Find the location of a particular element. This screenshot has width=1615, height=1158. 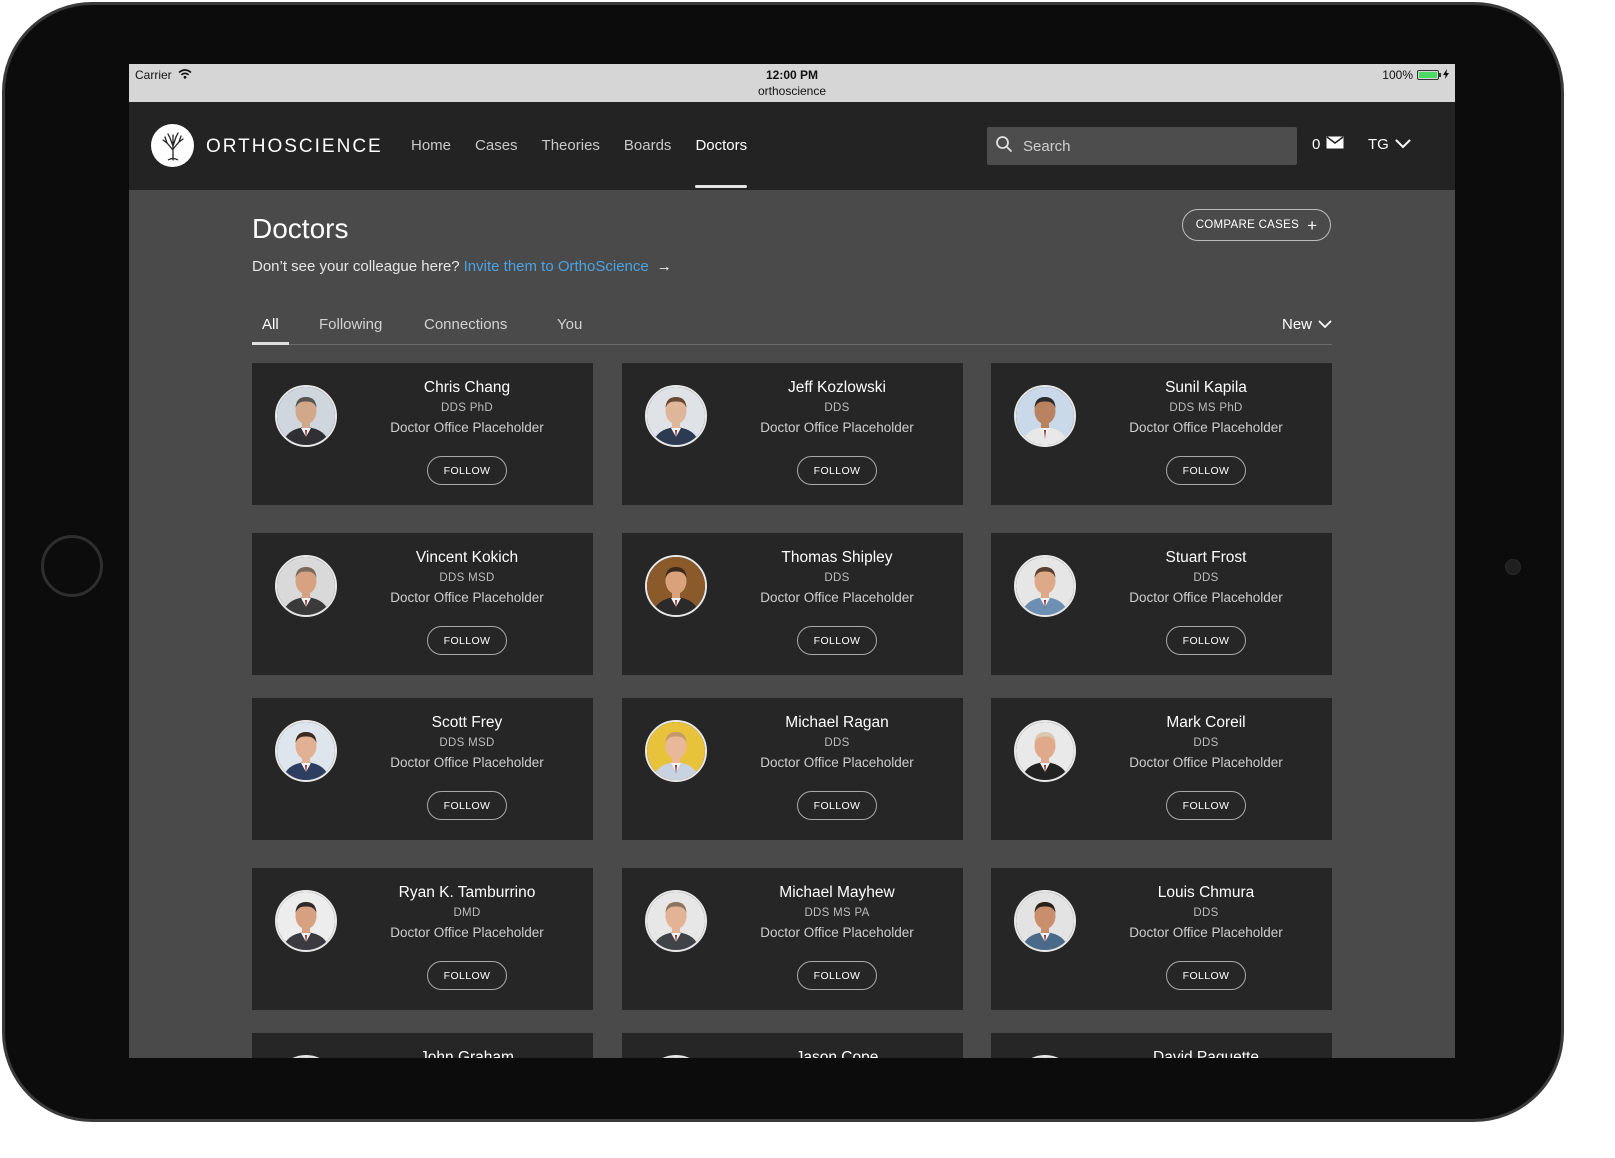

arrow-right-icon: → is located at coordinates (664, 266).